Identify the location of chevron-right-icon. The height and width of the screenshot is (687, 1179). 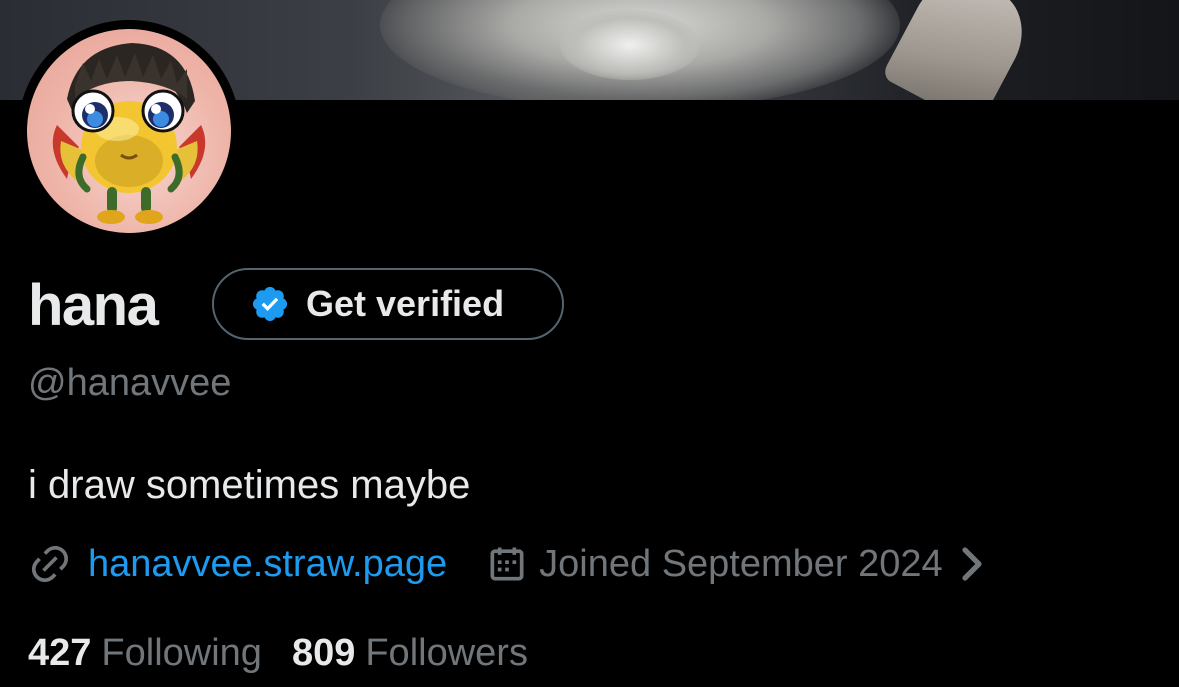
(972, 564).